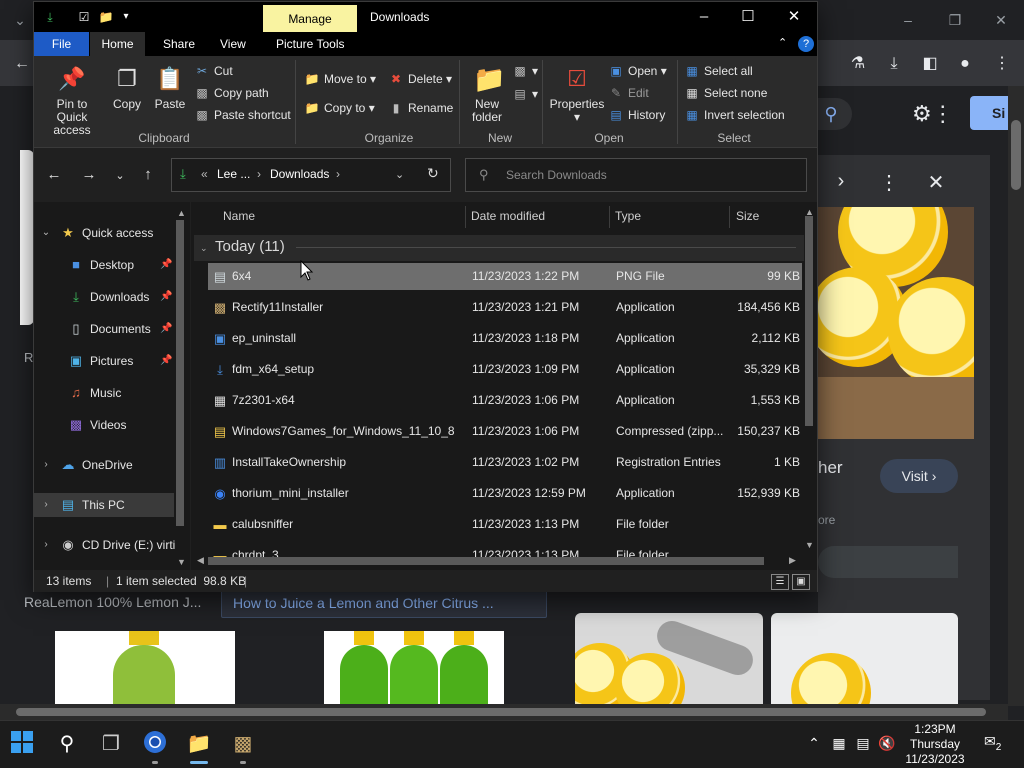 Image resolution: width=1024 pixels, height=768 pixels. What do you see at coordinates (887, 743) in the screenshot?
I see `volume-muted-icon: 🔇` at bounding box center [887, 743].